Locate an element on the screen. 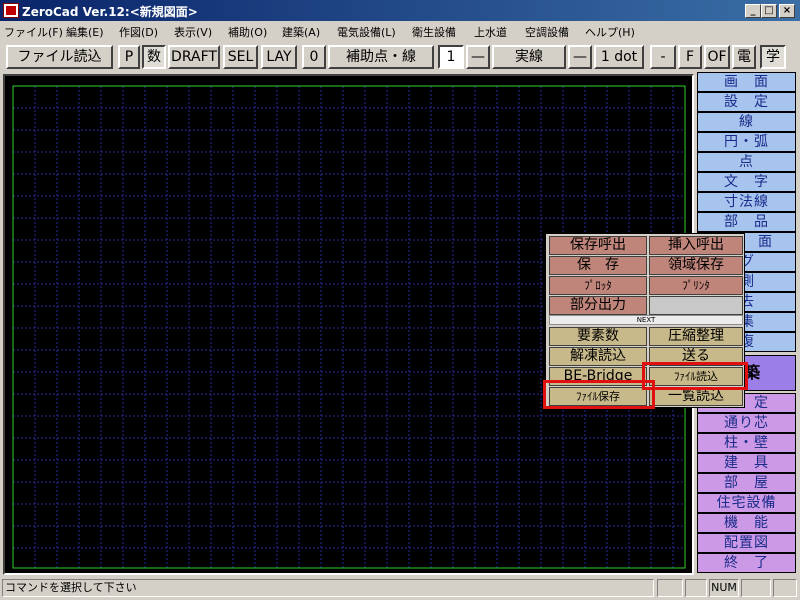 The image size is (800, 600). popup-save: 保 存 is located at coordinates (598, 265).